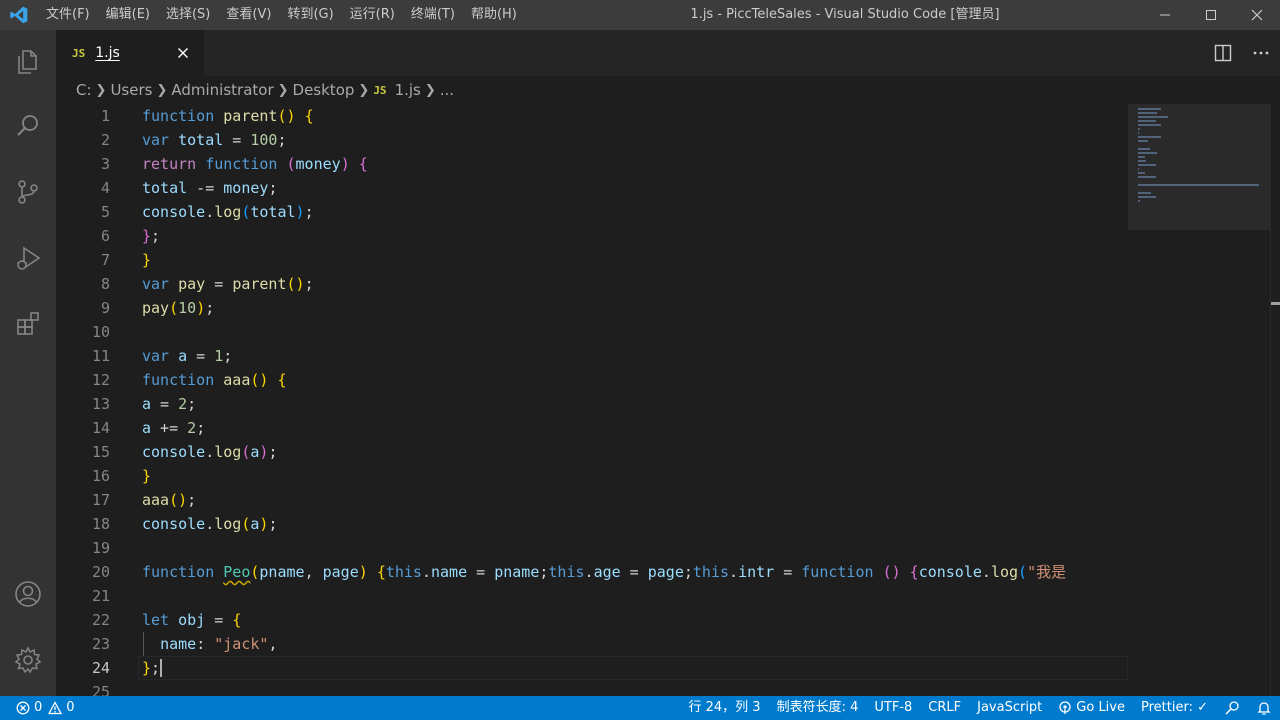  What do you see at coordinates (1065, 707) in the screenshot?
I see `broadcast-icon` at bounding box center [1065, 707].